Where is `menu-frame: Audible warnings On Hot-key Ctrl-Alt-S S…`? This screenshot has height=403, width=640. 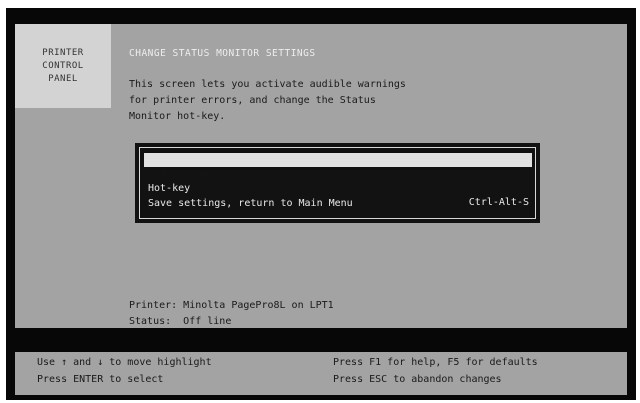
menu-frame: Audible warnings On Hot-key Ctrl-Alt-S S… is located at coordinates (337, 183).